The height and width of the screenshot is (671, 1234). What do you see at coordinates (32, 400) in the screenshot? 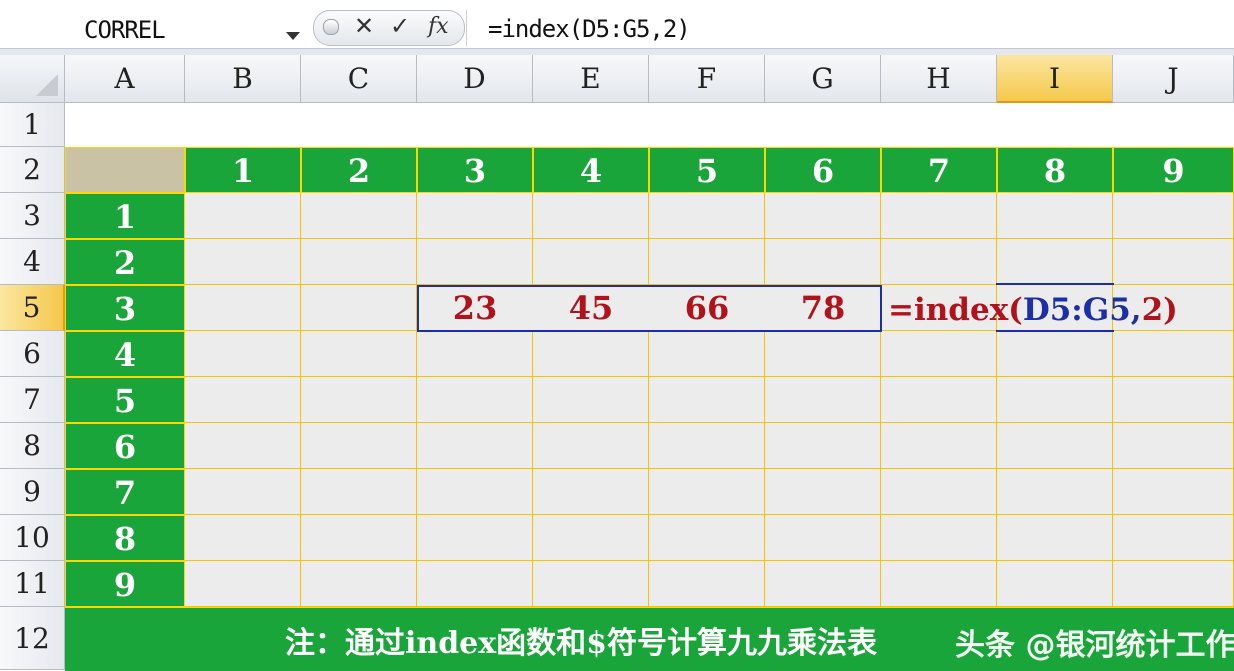
I see `row-header-7: 7` at bounding box center [32, 400].